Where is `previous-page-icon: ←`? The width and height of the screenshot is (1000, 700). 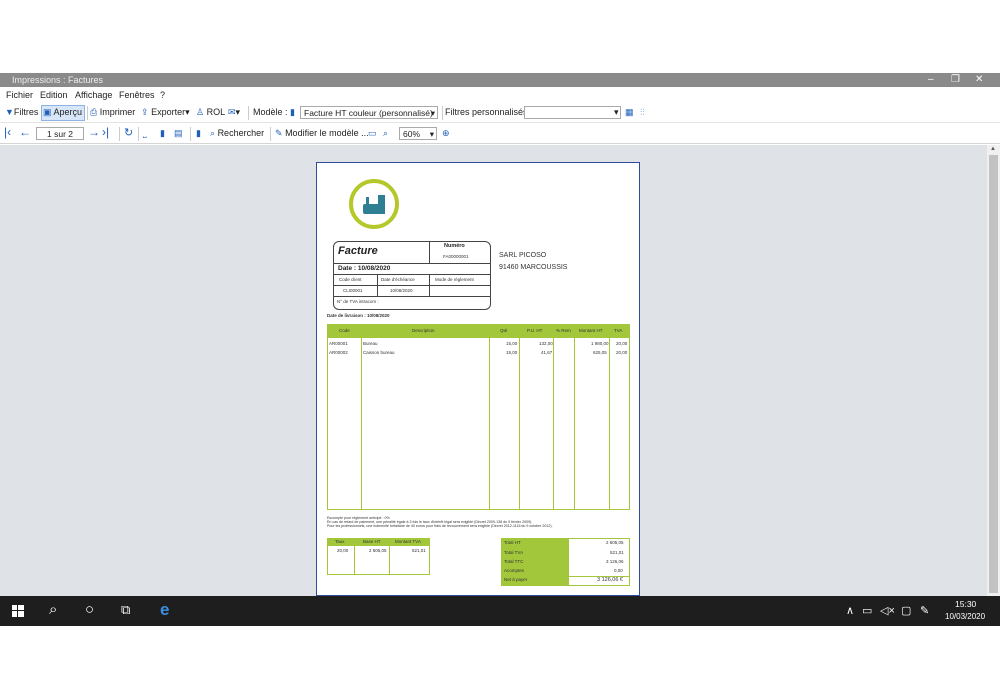
previous-page-icon: ← is located at coordinates (25, 132).